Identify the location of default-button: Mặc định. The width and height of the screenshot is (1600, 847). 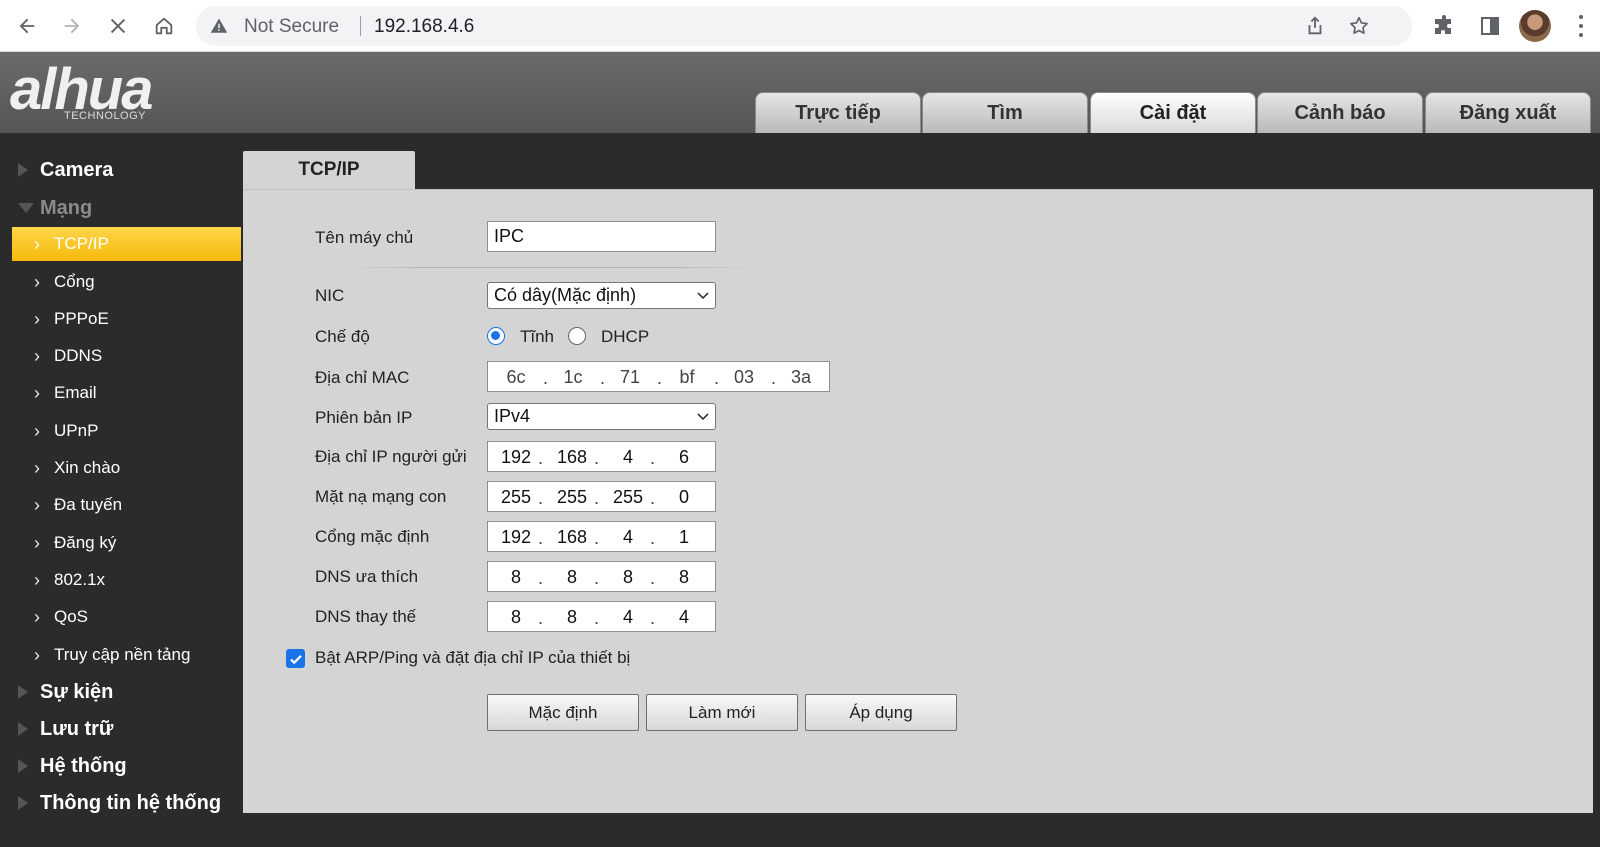
(563, 712).